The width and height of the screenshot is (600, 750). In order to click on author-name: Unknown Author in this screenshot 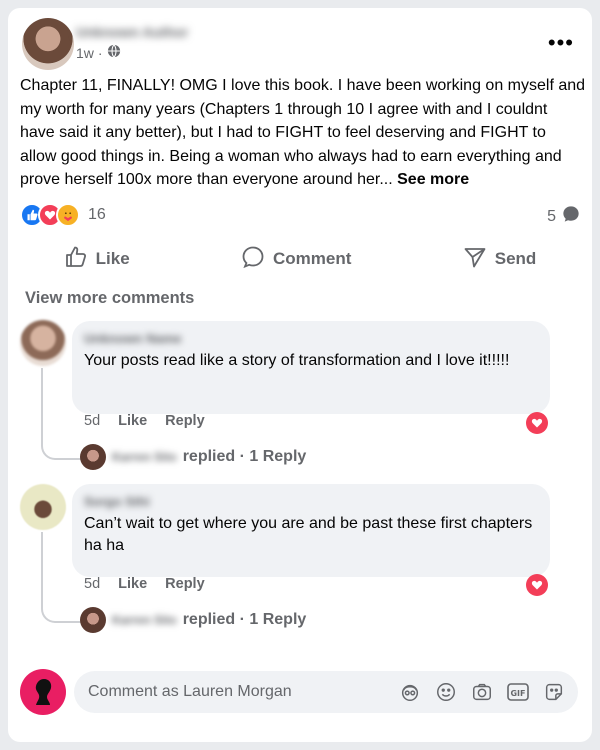, I will do `click(132, 32)`.